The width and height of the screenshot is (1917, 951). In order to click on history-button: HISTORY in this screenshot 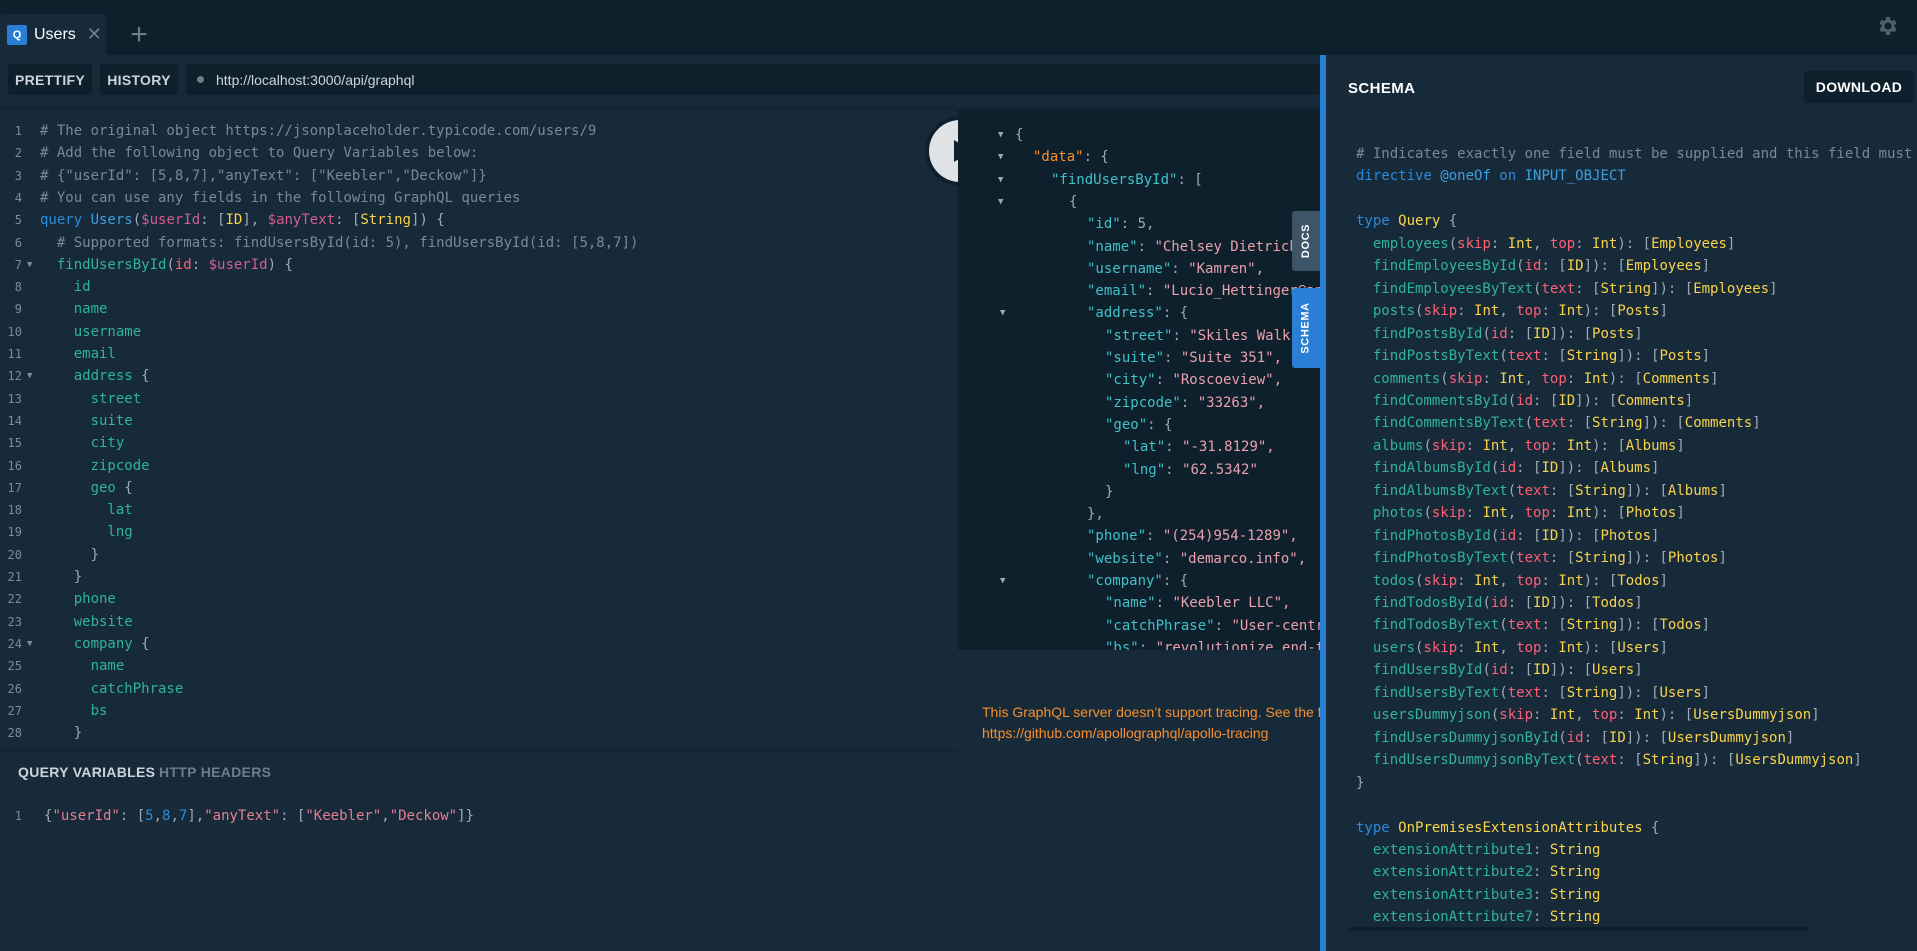, I will do `click(139, 79)`.